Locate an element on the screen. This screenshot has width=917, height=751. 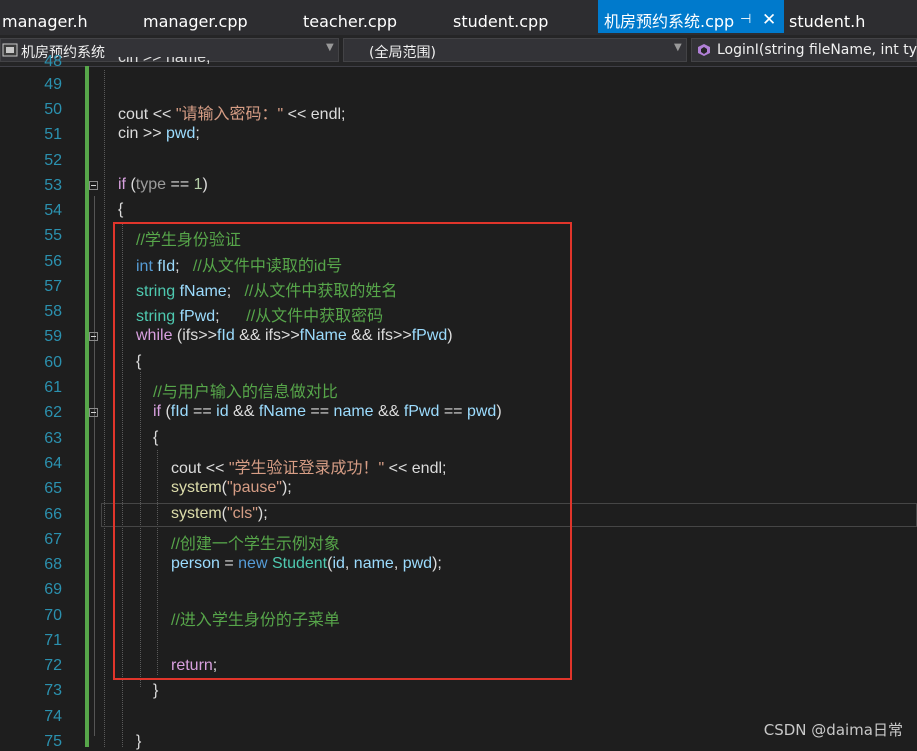
line-number: 53 is located at coordinates (53, 185).